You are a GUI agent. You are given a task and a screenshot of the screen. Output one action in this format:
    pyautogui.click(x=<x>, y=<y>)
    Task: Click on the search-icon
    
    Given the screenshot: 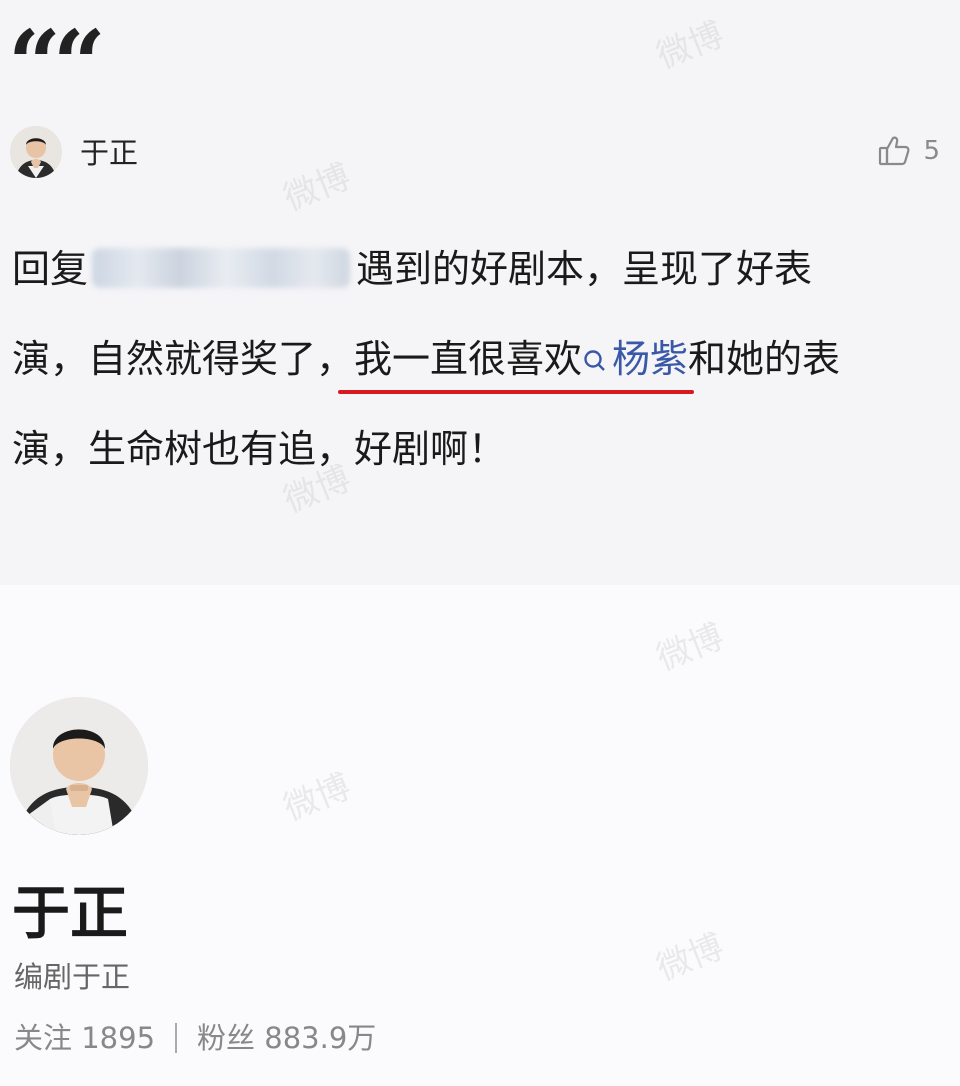 What is the action you would take?
    pyautogui.click(x=594, y=360)
    